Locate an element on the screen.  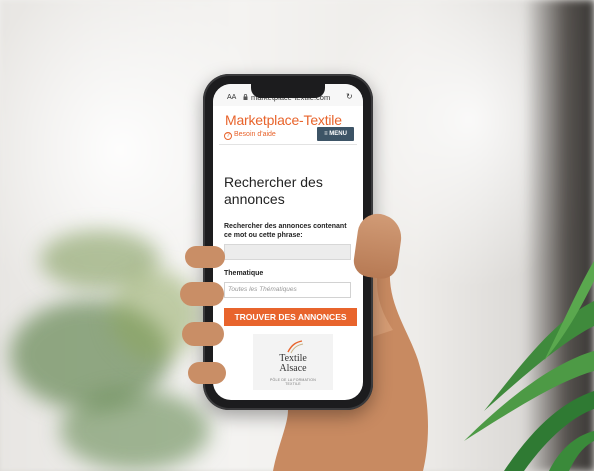
site-brand: Marketplace-Textile is located at coordinates (283, 120).